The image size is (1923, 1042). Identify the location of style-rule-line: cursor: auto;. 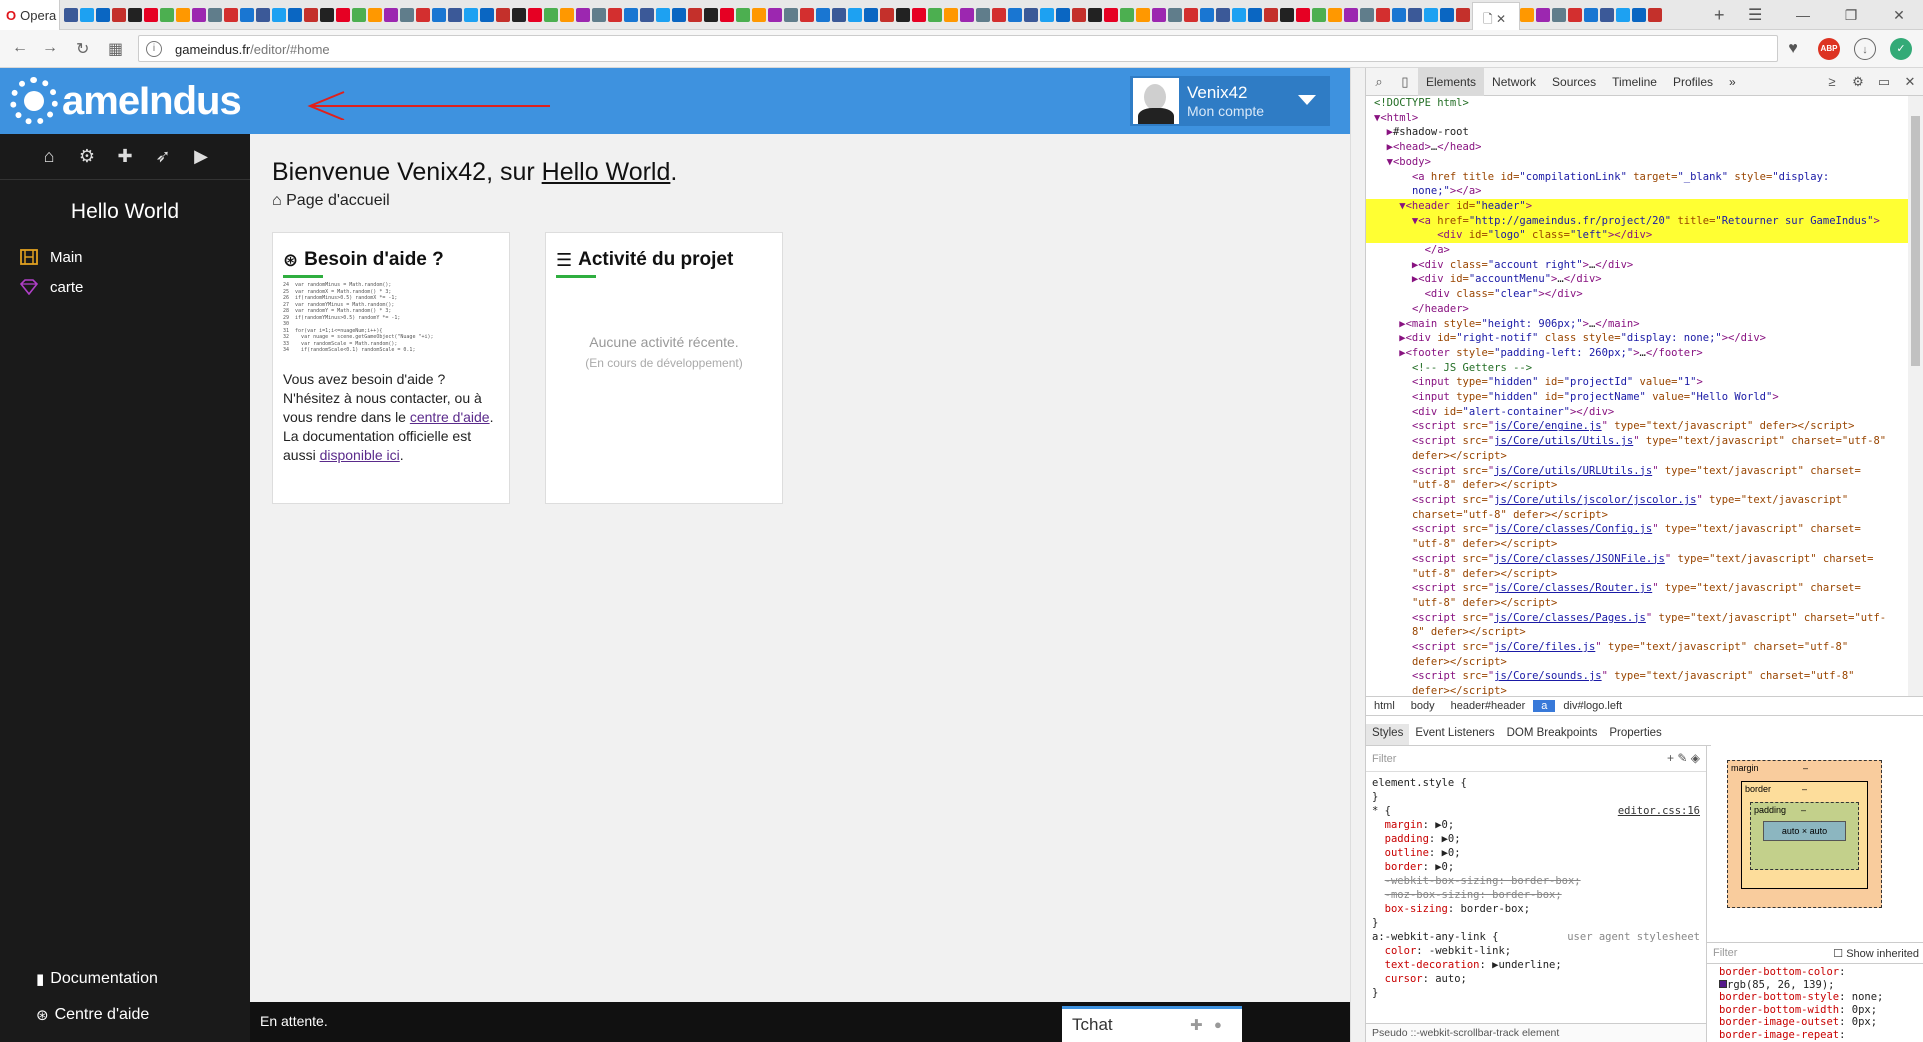
(1536, 979).